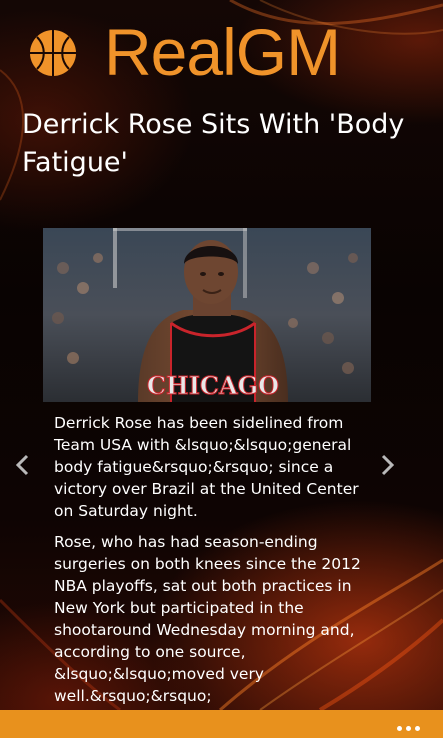 Image resolution: width=443 pixels, height=738 pixels. I want to click on article-title: Derrick Rose Sits With 'Body Fatigue', so click(213, 143).